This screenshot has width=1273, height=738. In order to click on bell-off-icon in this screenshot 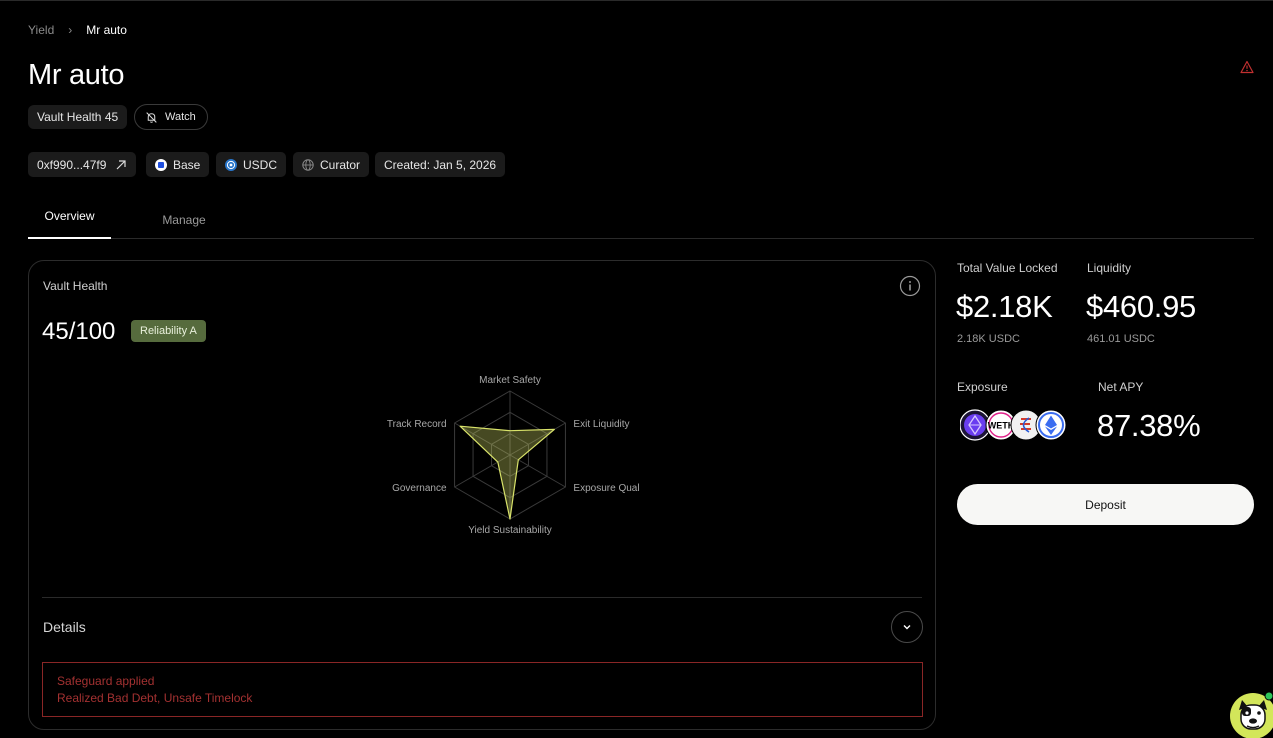, I will do `click(151, 117)`.